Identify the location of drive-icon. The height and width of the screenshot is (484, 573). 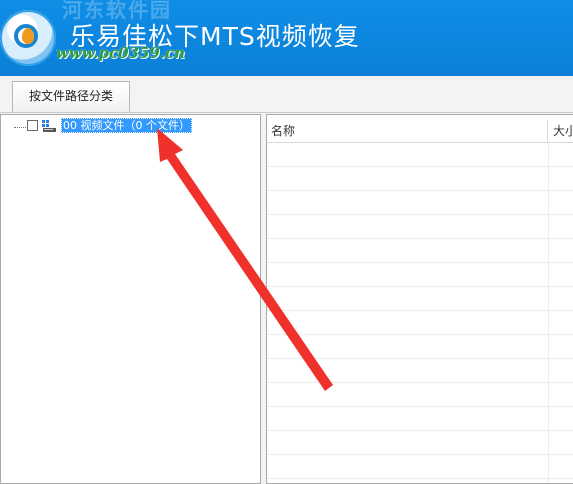
(49, 126).